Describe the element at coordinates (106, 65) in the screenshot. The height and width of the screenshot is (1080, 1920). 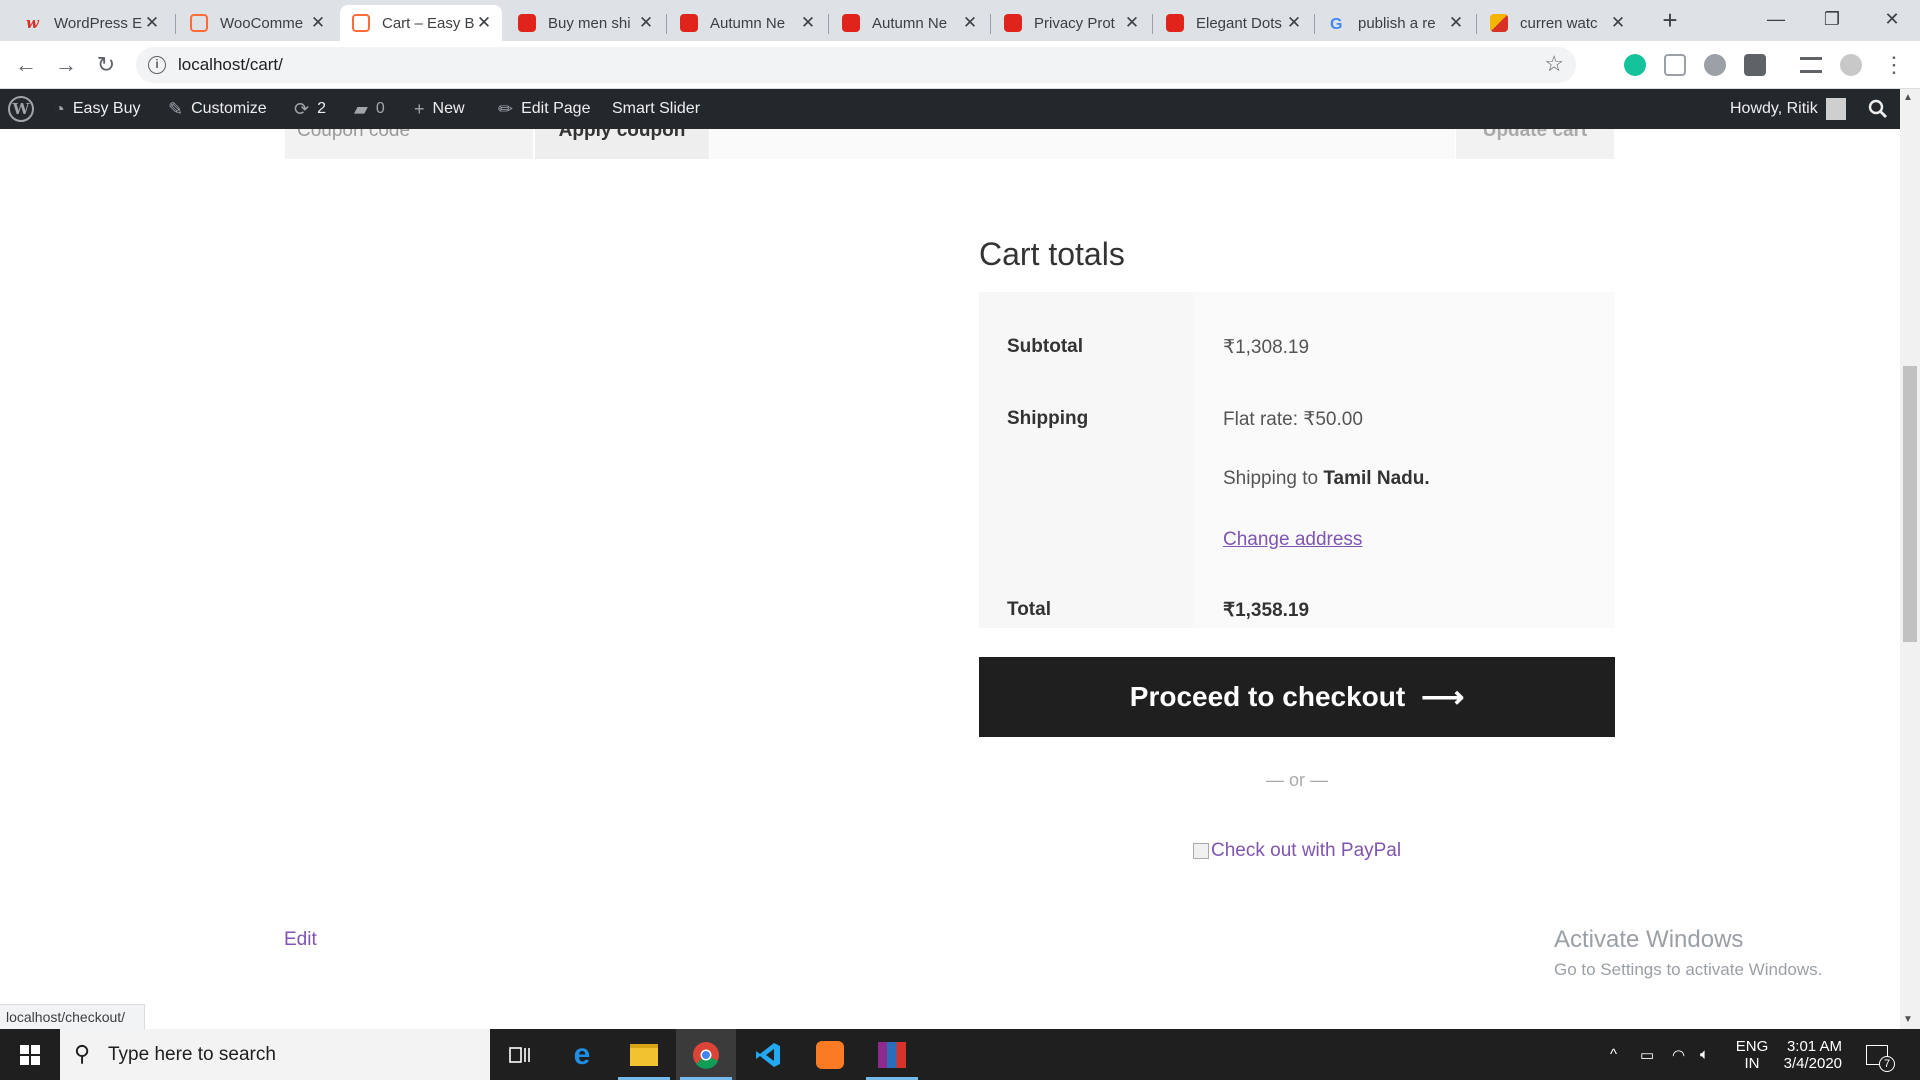
I see `reload-icon: ↻` at that location.